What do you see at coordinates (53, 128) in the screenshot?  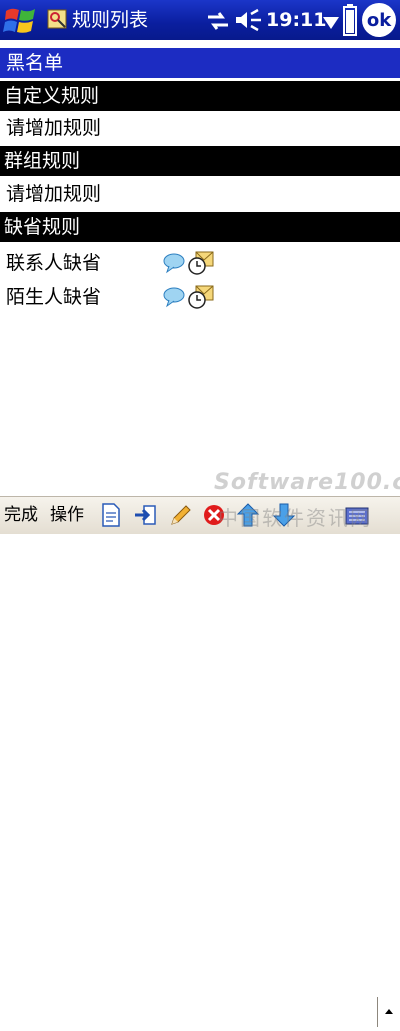 I see `list-item-add-custom-rule: 请增加规则` at bounding box center [53, 128].